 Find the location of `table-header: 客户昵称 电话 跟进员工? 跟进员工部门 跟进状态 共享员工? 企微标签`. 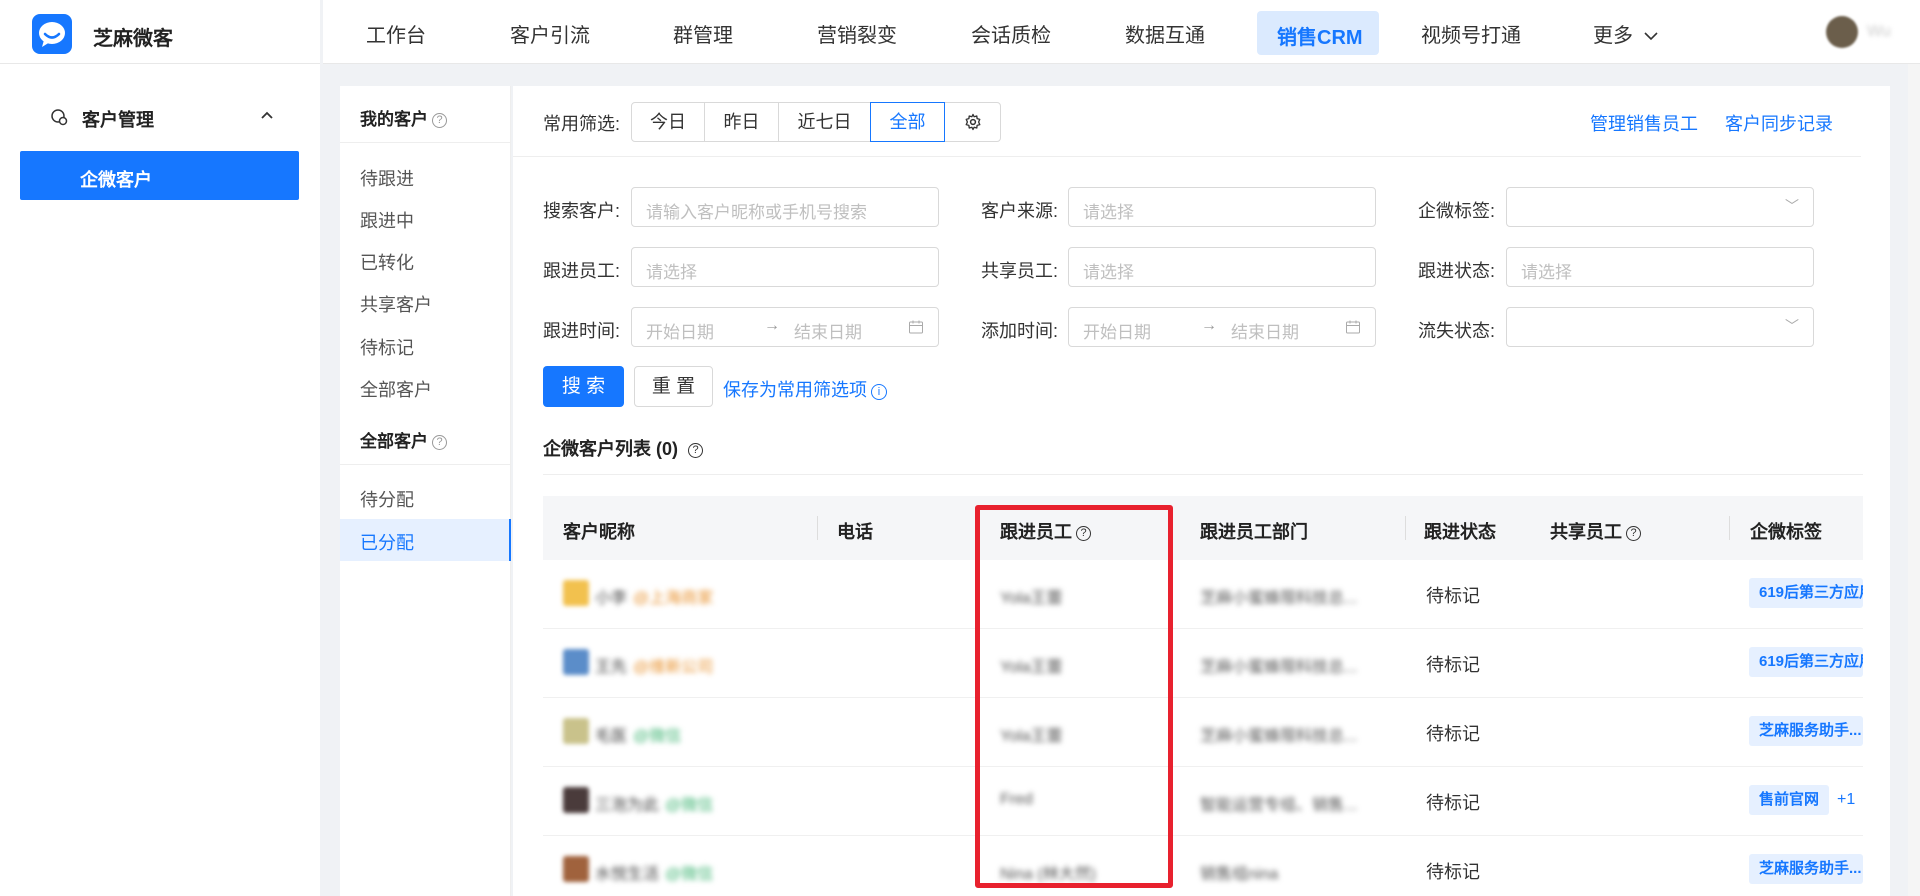

table-header: 客户昵称 电话 跟进员工? 跟进员工部门 跟进状态 共享员工? 企微标签 is located at coordinates (1203, 528).